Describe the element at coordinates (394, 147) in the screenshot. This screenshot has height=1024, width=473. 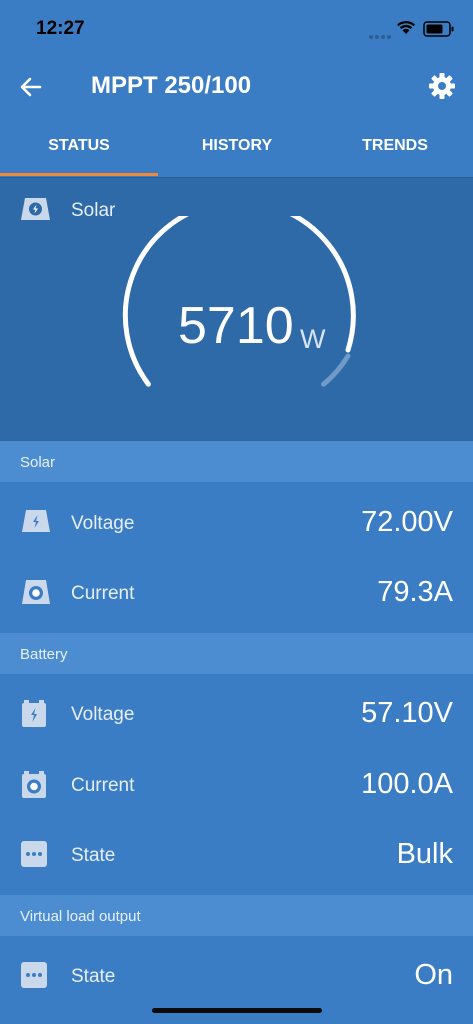
I see `tab-trends: TRENDS` at that location.